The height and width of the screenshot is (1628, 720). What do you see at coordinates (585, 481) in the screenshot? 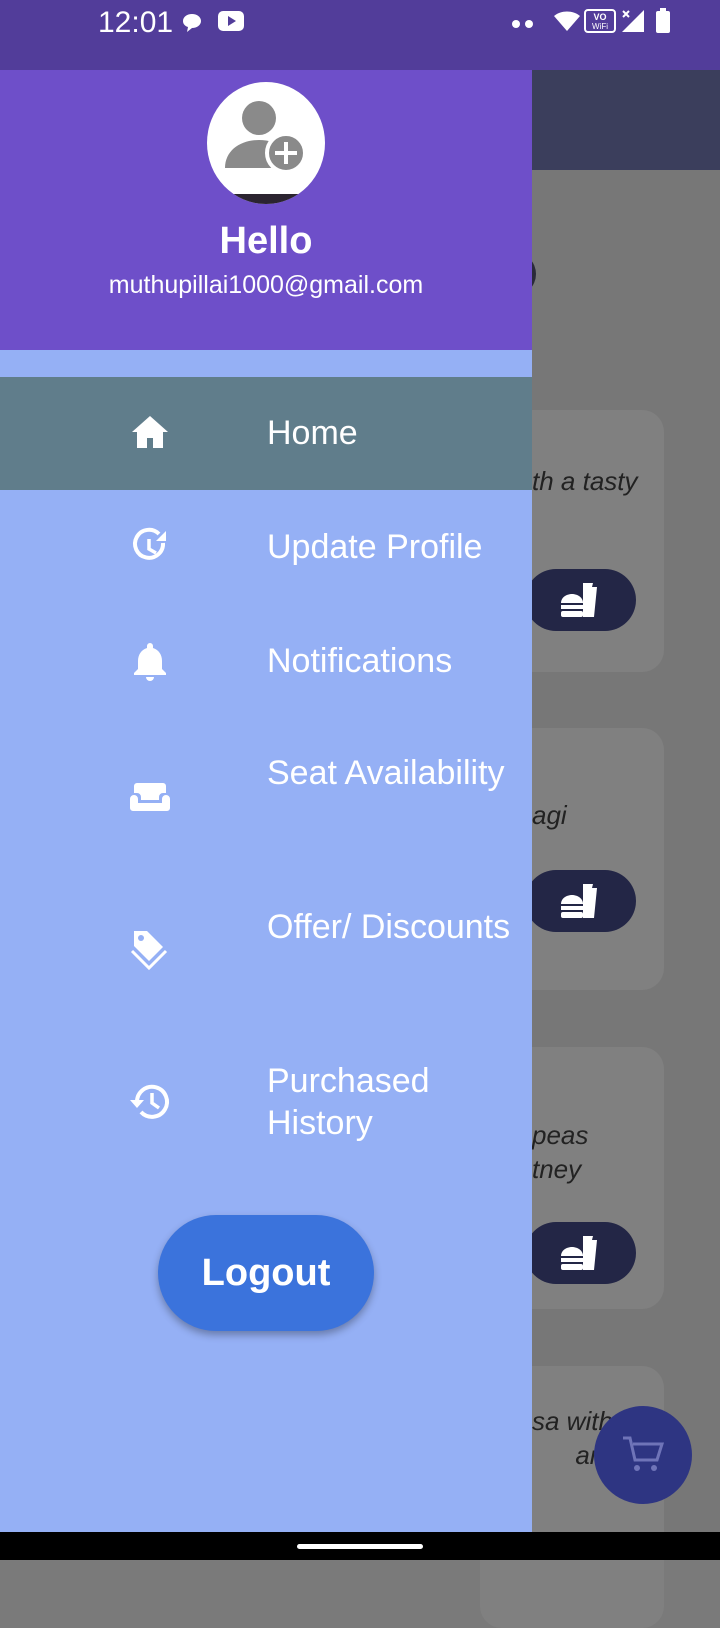
I see `background-card-text: th a tasty` at bounding box center [585, 481].